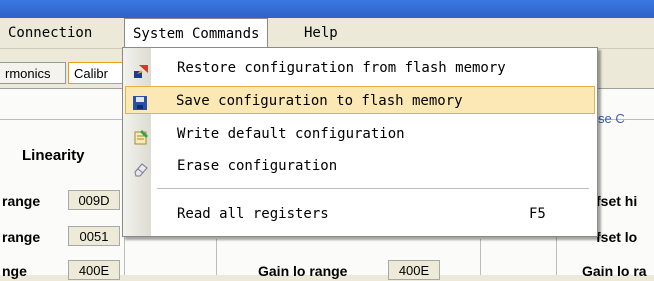 This screenshot has width=654, height=281. Describe the element at coordinates (360, 214) in the screenshot. I see `menu-item-read-registers: Read all registers F5` at that location.